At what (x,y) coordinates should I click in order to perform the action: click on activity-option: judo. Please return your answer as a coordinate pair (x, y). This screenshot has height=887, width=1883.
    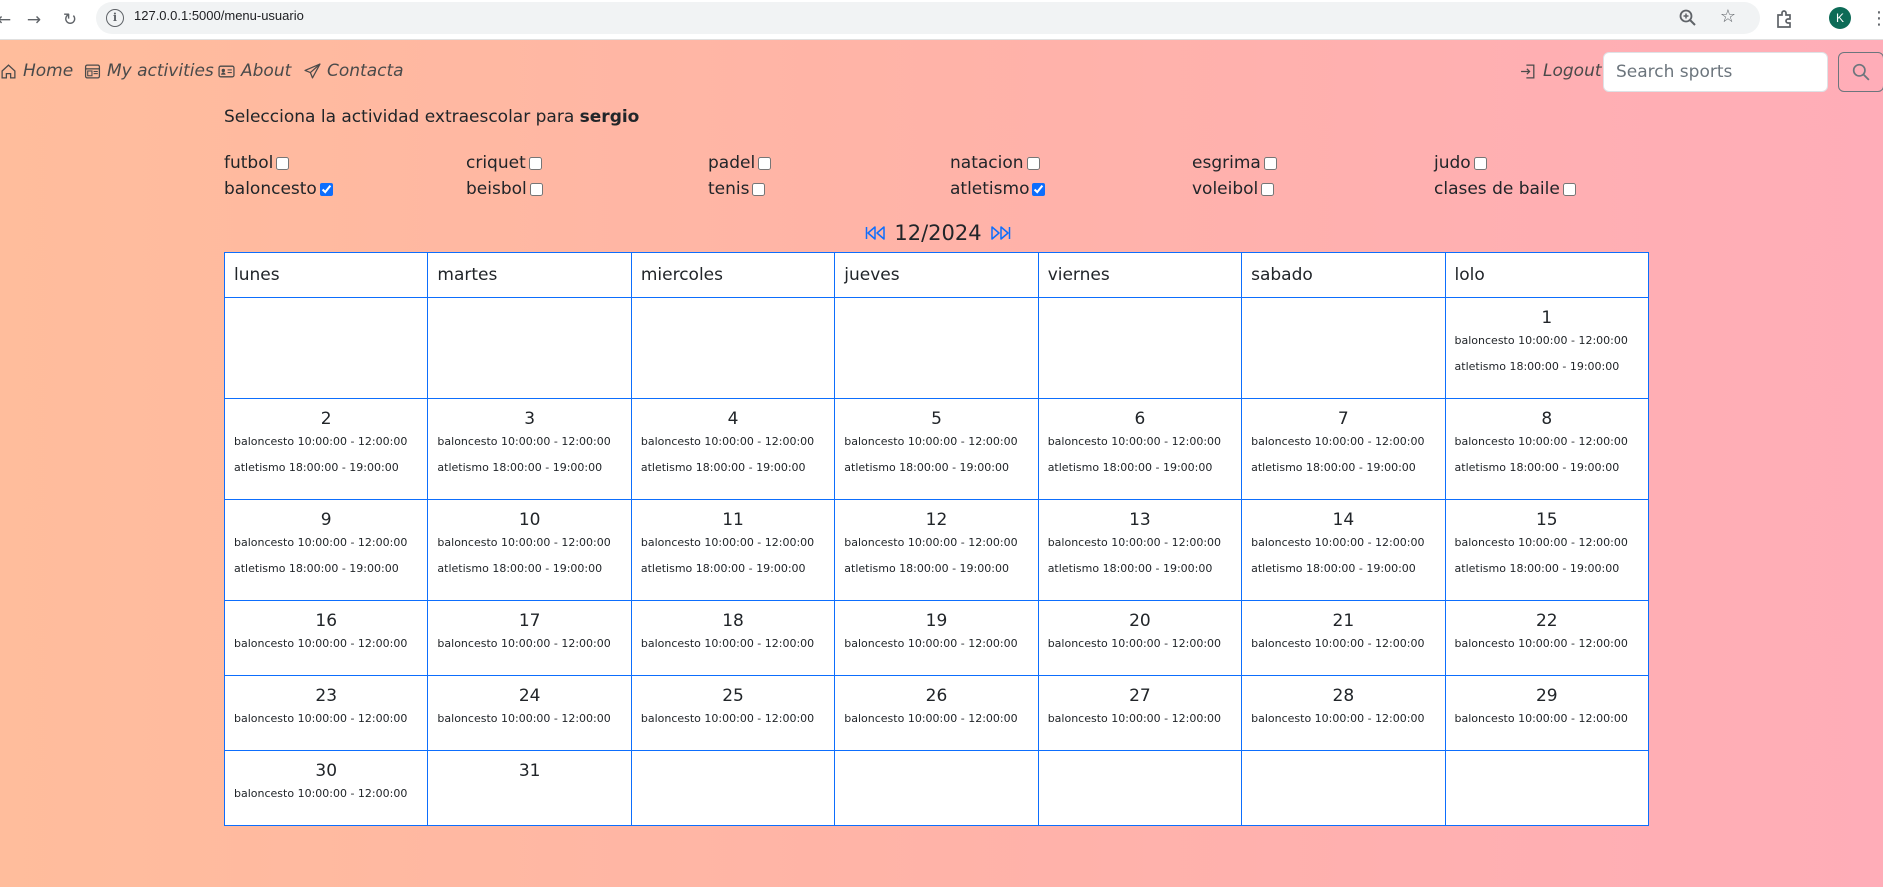
    Looking at the image, I should click on (1555, 163).